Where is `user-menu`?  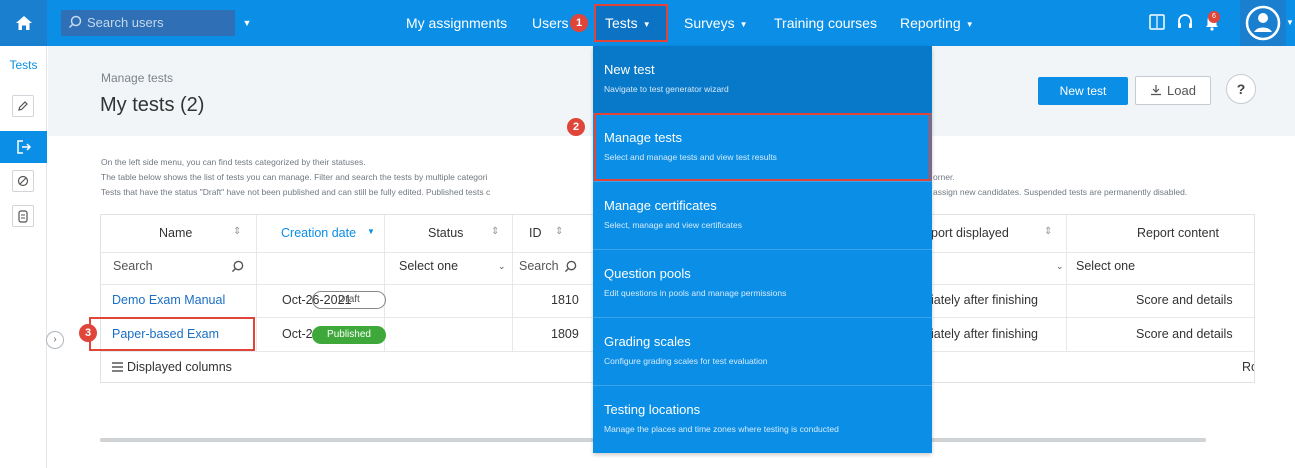 user-menu is located at coordinates (1263, 23).